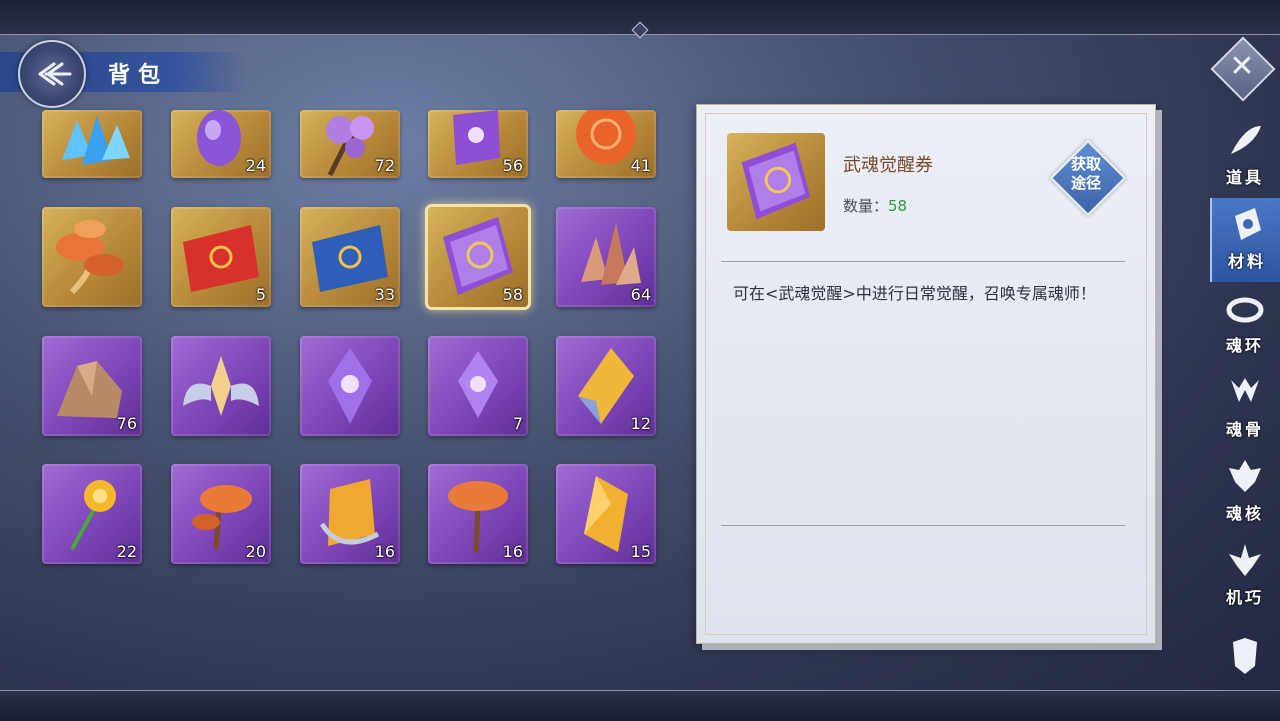 The image size is (1280, 721). Describe the element at coordinates (478, 386) in the screenshot. I see `inventory-slot: 7` at that location.